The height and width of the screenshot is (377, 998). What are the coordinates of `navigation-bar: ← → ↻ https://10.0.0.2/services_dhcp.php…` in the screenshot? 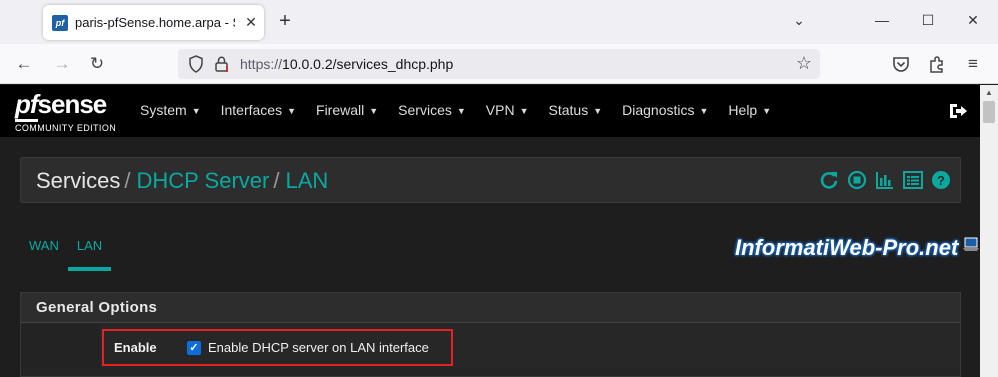 It's located at (499, 64).